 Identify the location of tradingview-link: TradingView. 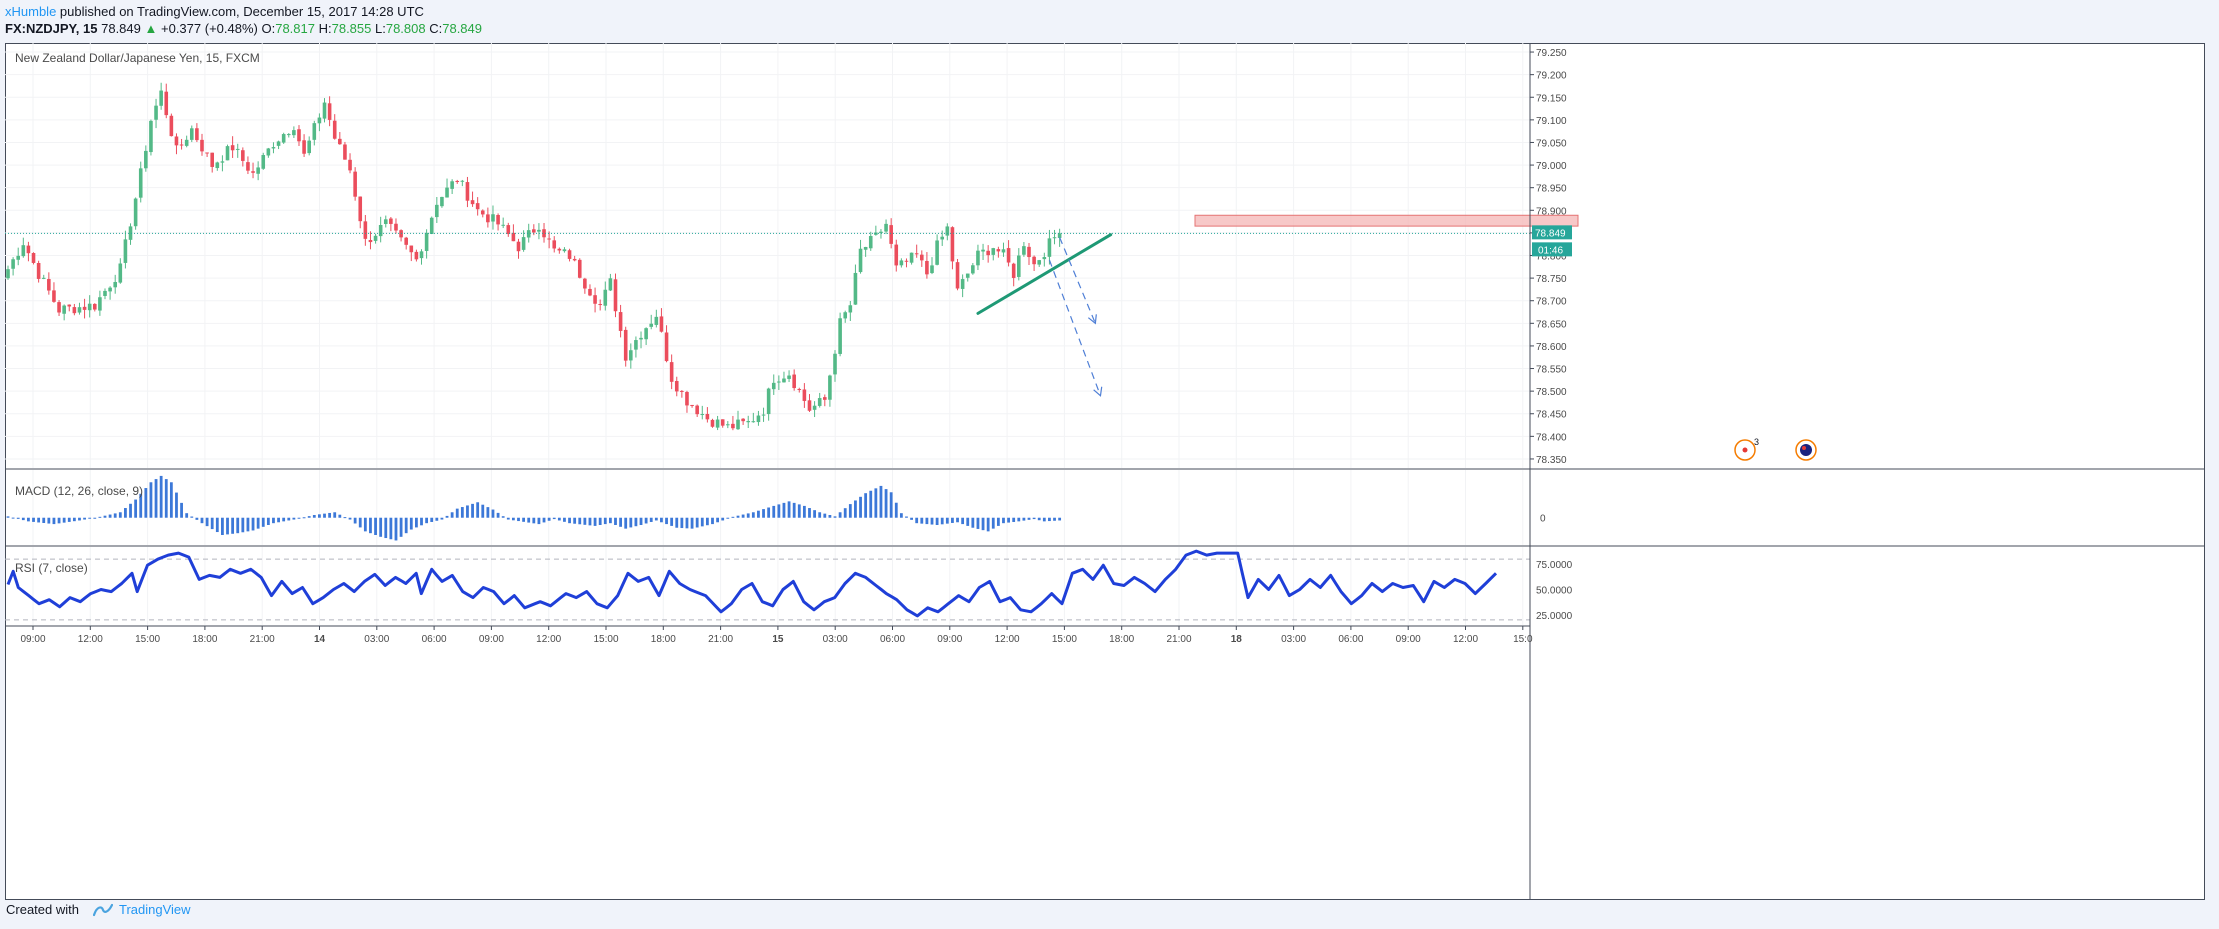
(155, 909).